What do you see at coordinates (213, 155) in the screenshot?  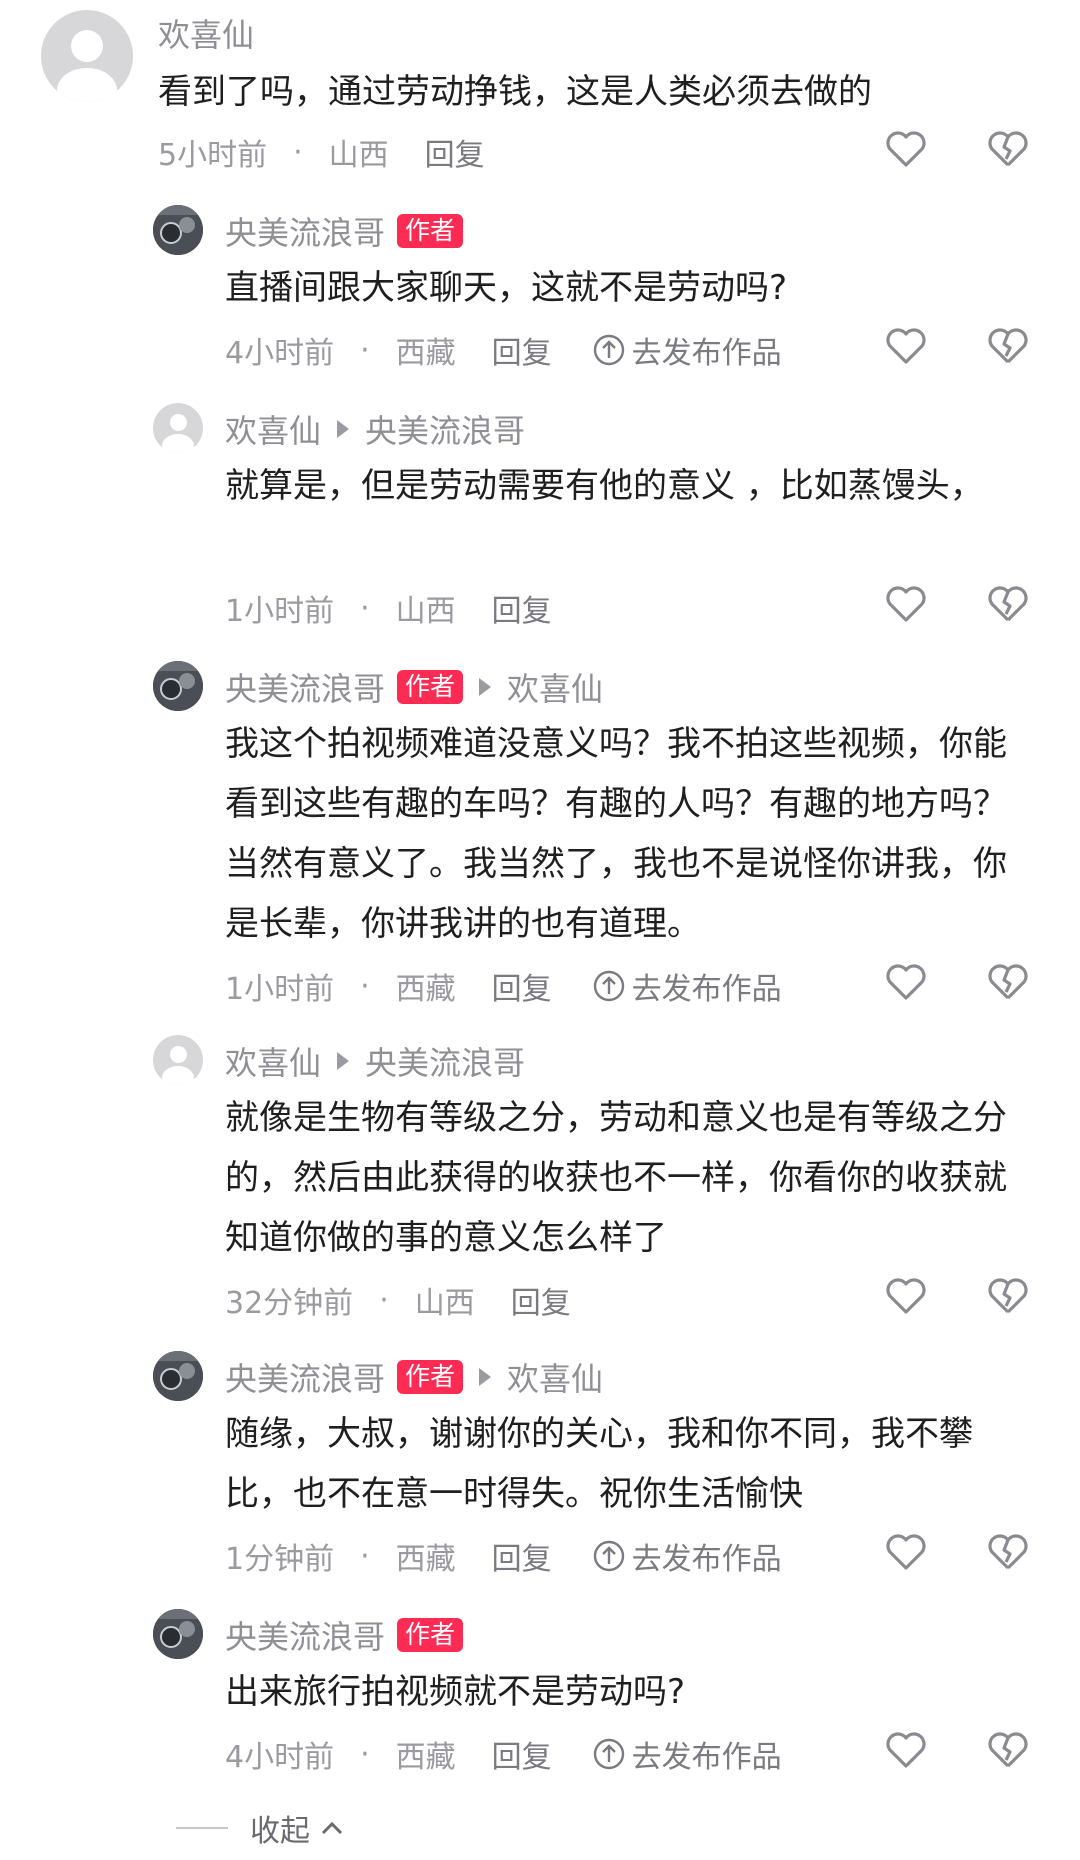 I see `timestamp: 5小时前` at bounding box center [213, 155].